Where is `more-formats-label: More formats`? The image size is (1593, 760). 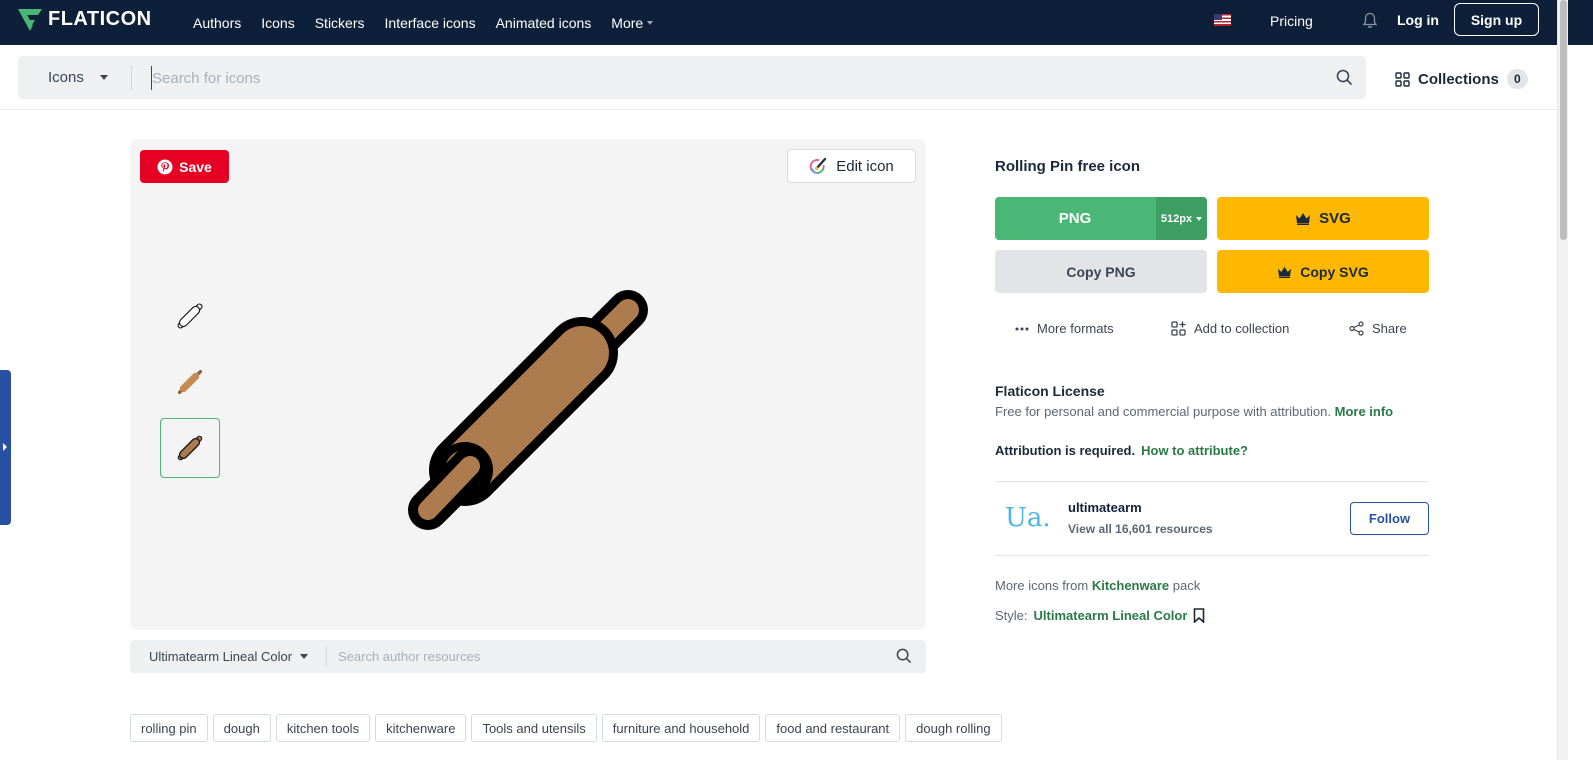
more-formats-label: More formats is located at coordinates (1075, 328).